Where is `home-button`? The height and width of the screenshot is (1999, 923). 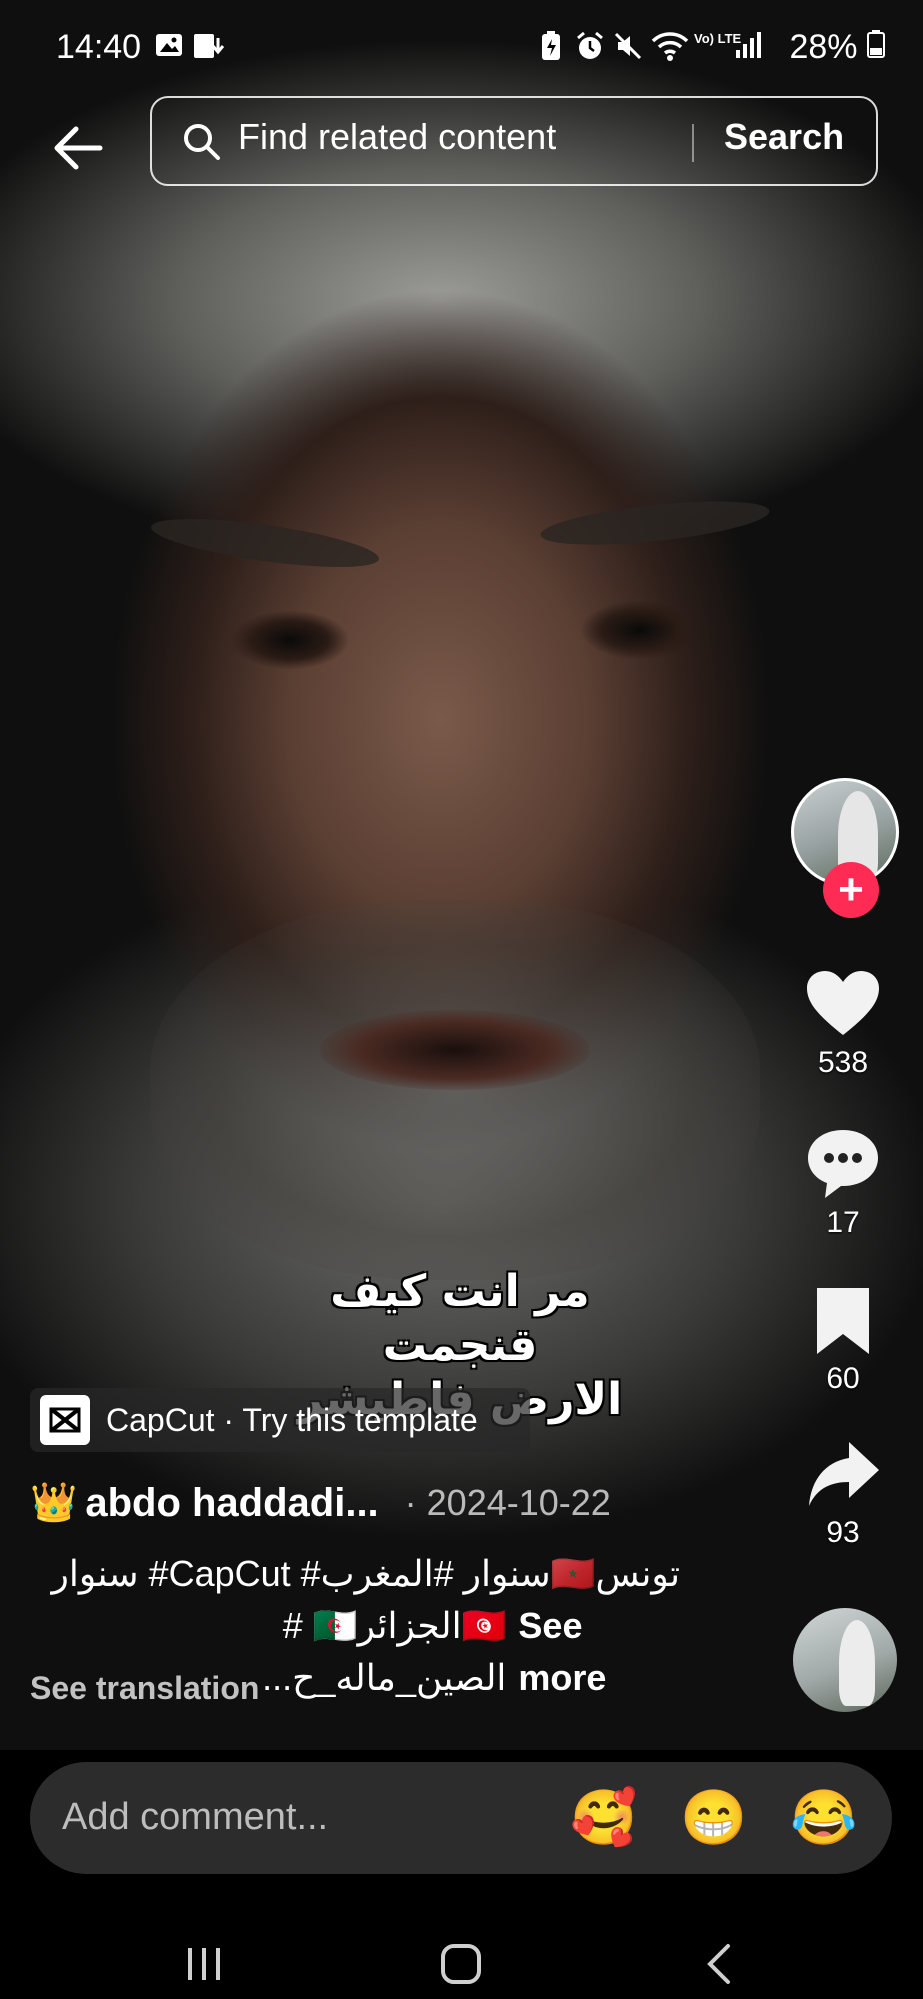 home-button is located at coordinates (461, 1964).